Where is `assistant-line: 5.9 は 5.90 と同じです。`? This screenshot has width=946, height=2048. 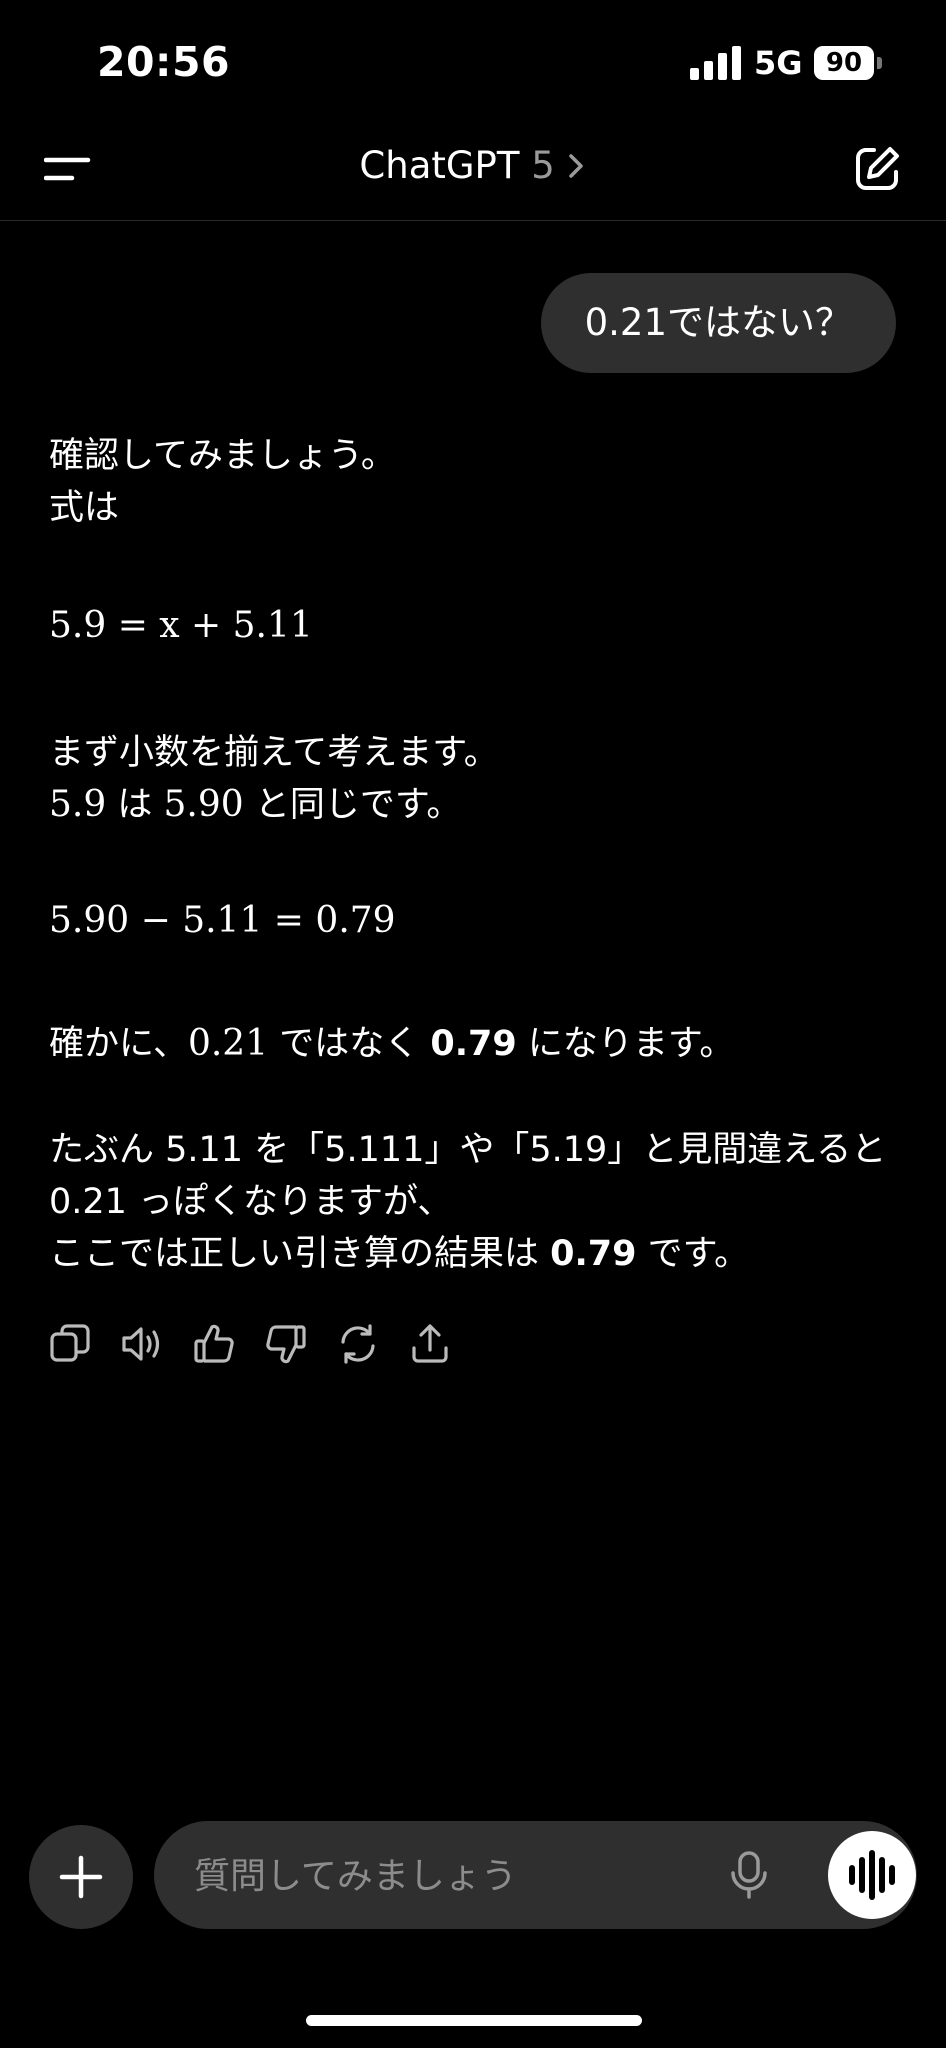
assistant-line: 5.9 は 5.90 と同じです。 is located at coordinates (274, 805).